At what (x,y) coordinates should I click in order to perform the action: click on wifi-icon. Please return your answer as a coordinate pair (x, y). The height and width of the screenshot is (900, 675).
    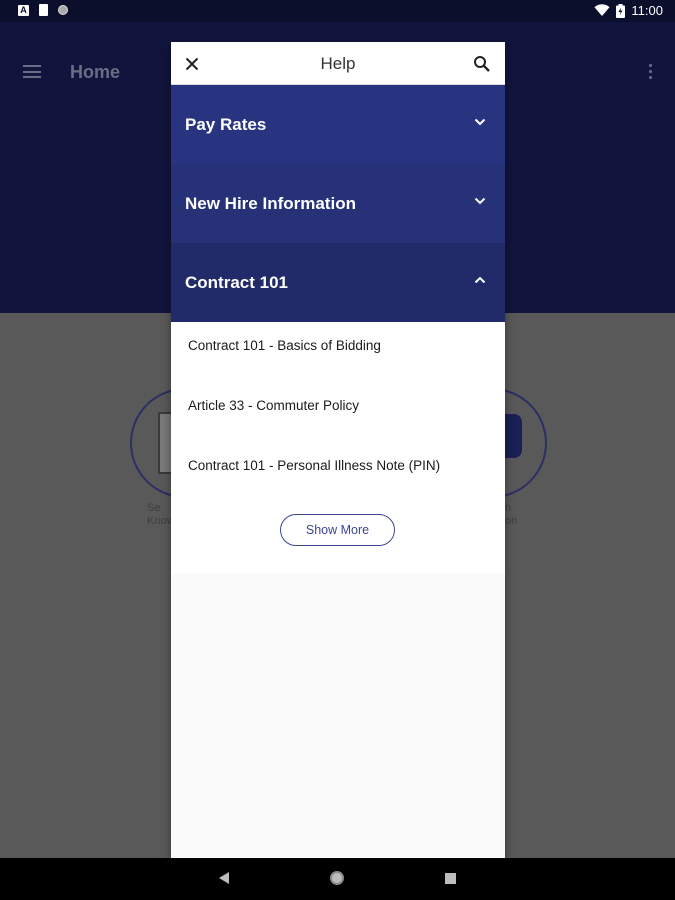
    Looking at the image, I should click on (602, 10).